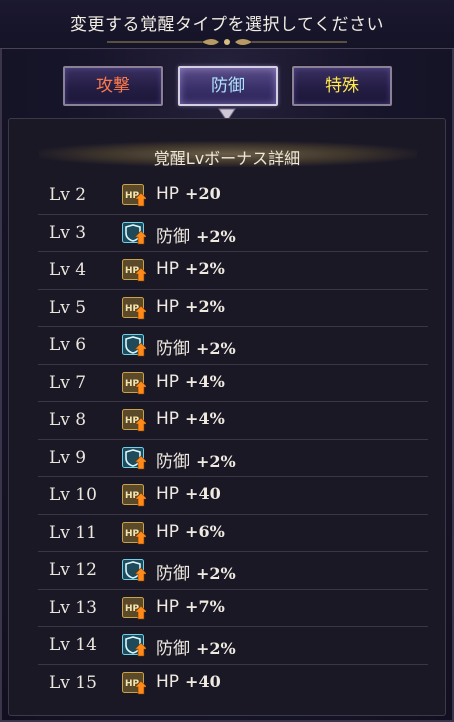 Image resolution: width=454 pixels, height=722 pixels. Describe the element at coordinates (73, 532) in the screenshot. I see `level-label: Lv 11` at that location.